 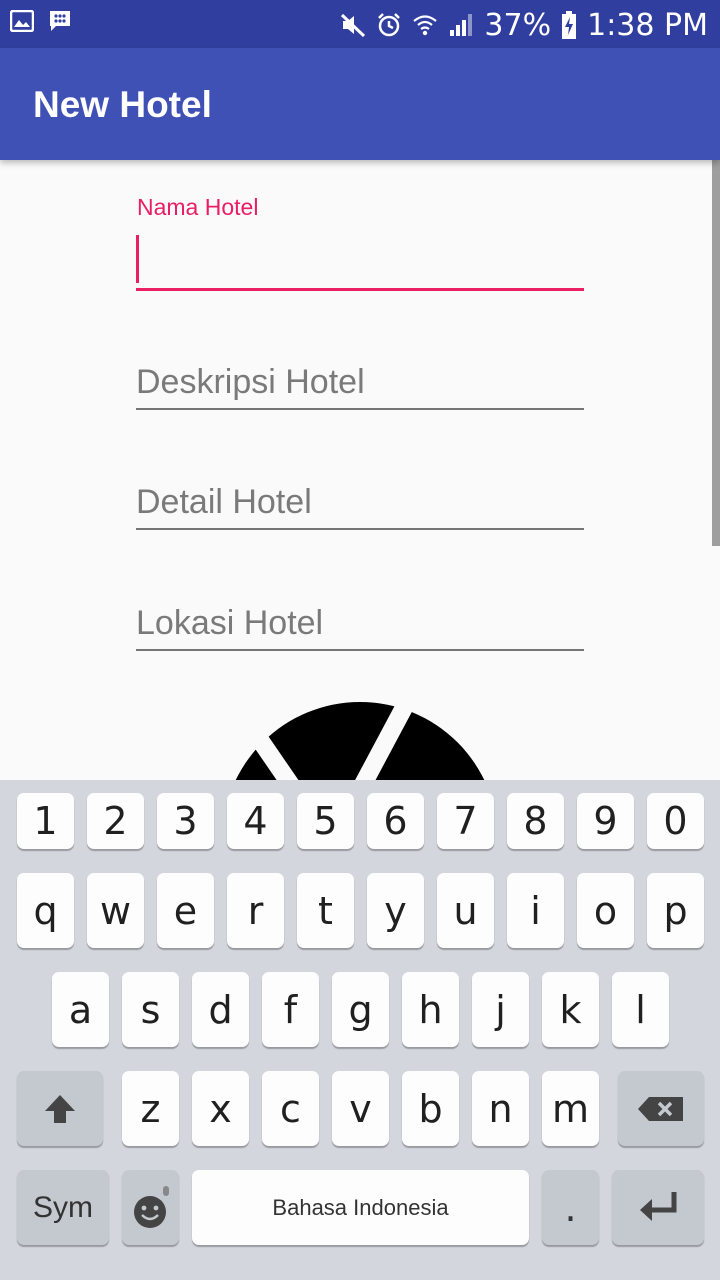 I want to click on backspace-key, so click(x=661, y=1108).